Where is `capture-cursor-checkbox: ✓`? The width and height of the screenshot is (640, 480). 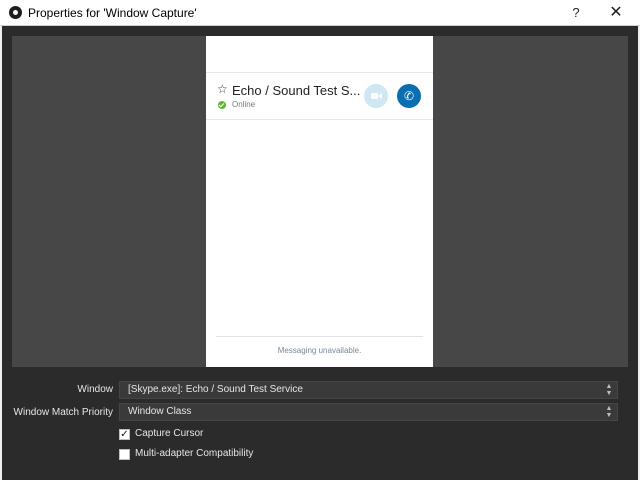
capture-cursor-checkbox: ✓ is located at coordinates (124, 434).